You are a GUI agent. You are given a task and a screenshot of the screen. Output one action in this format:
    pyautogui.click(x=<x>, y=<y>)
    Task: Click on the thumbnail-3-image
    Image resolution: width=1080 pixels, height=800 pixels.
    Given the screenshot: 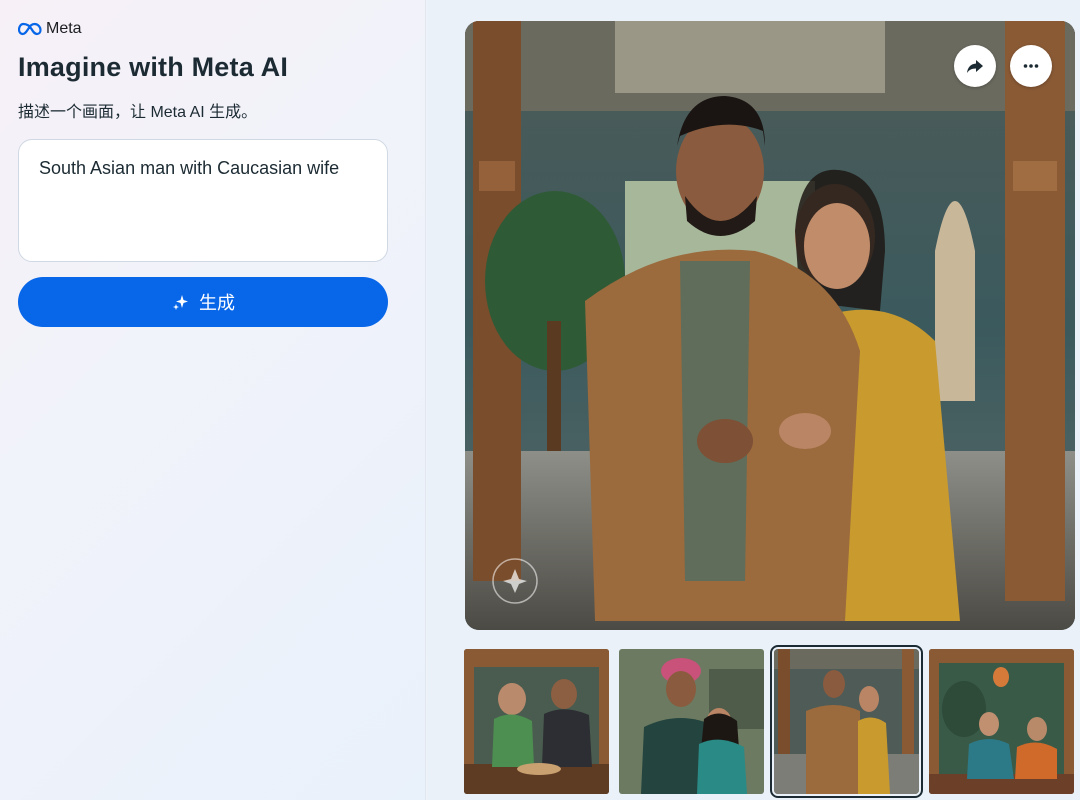 What is the action you would take?
    pyautogui.click(x=846, y=721)
    